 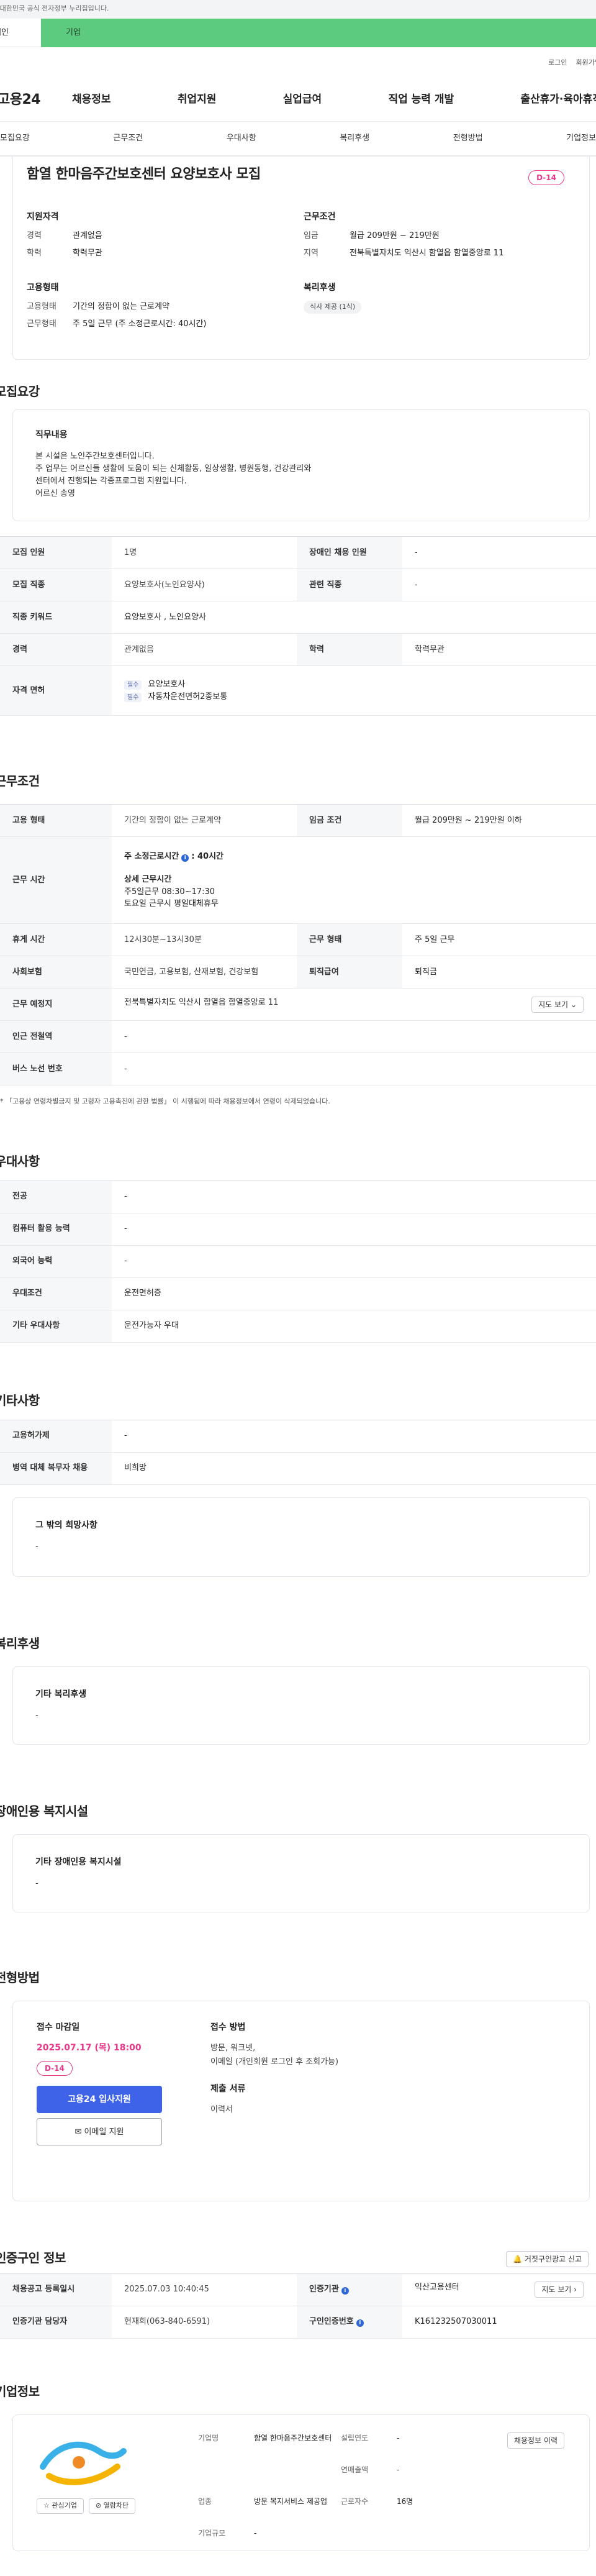 What do you see at coordinates (56, 1036) in the screenshot?
I see `subway-label: 인근 전철역` at bounding box center [56, 1036].